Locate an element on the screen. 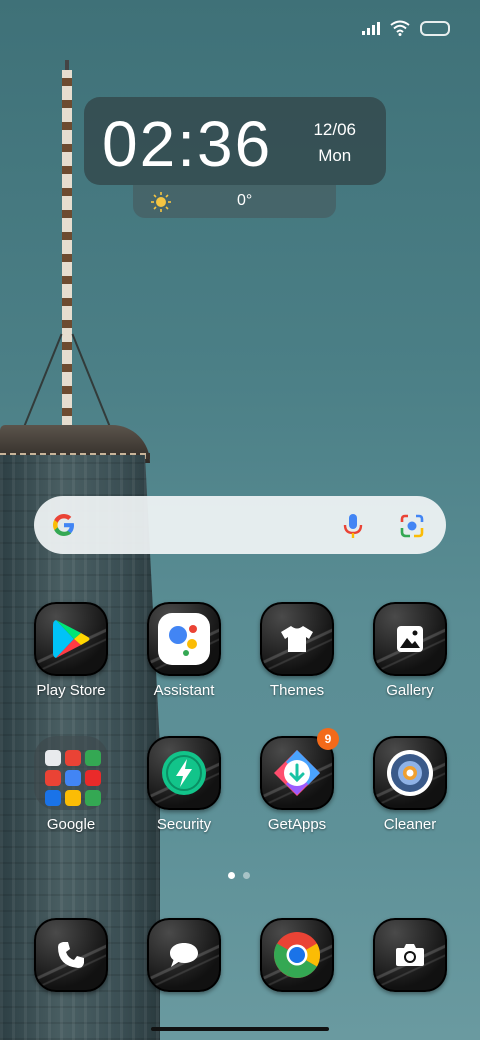 The width and height of the screenshot is (480, 1040). google-search-bar is located at coordinates (240, 525).